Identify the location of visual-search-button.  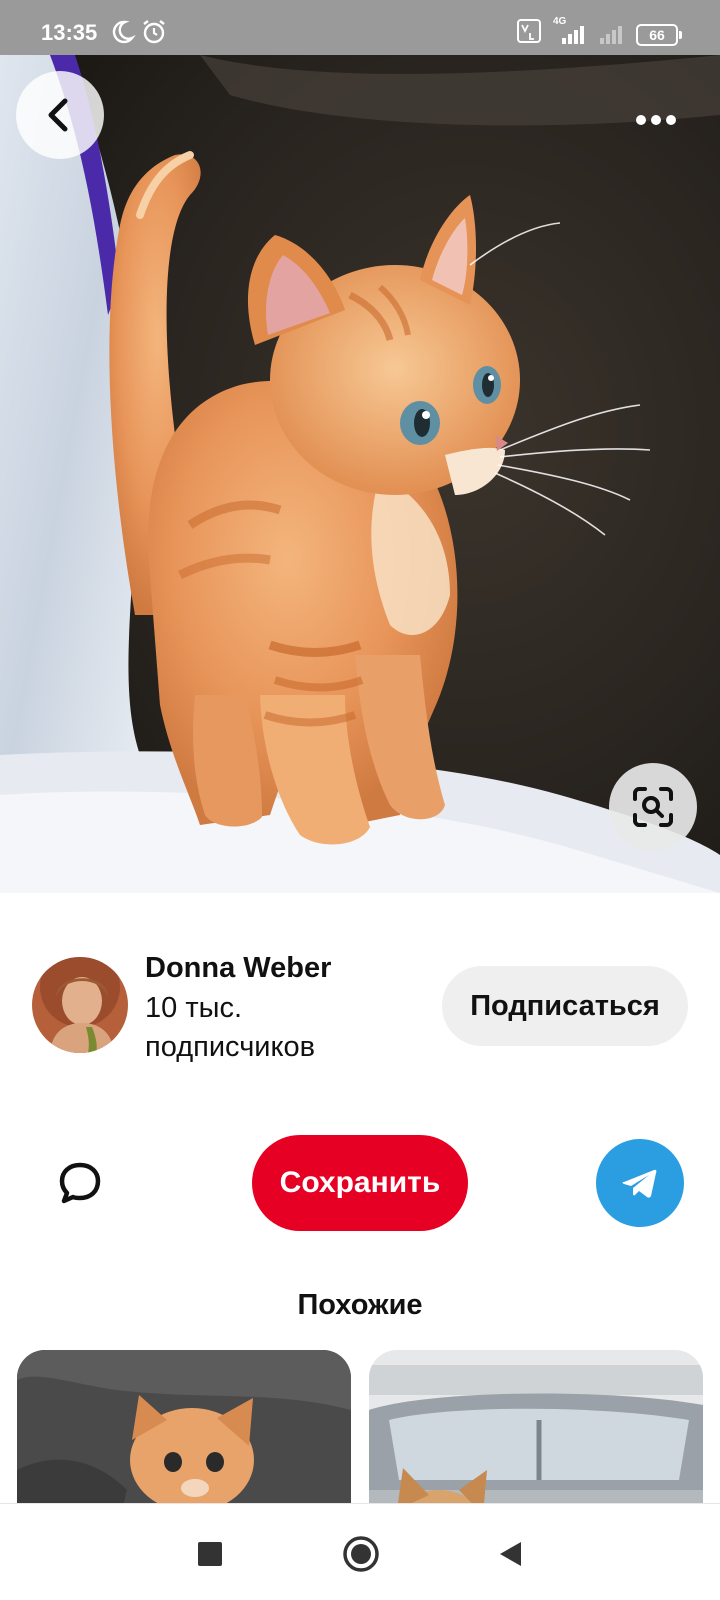
(653, 807).